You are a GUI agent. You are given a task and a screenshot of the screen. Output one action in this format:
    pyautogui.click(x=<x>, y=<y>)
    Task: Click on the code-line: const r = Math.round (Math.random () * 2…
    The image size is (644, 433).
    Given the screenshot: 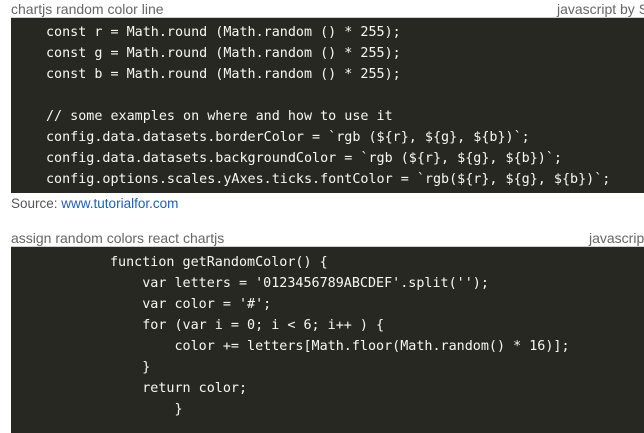 What is the action you would take?
    pyautogui.click(x=223, y=32)
    